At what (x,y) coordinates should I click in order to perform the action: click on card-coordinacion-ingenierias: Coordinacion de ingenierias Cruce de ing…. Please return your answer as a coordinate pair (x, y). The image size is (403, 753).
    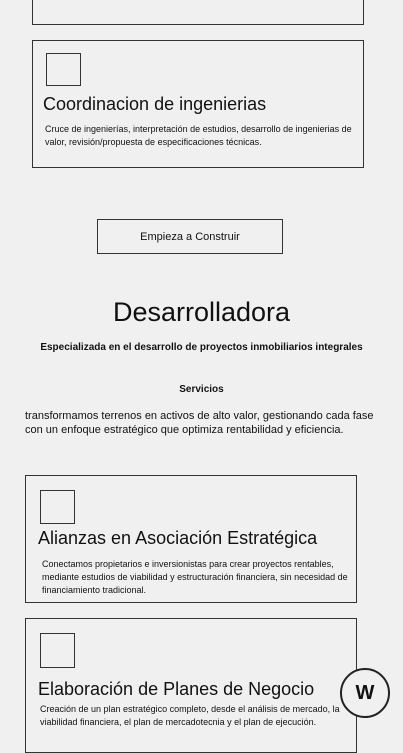
    Looking at the image, I should click on (198, 104).